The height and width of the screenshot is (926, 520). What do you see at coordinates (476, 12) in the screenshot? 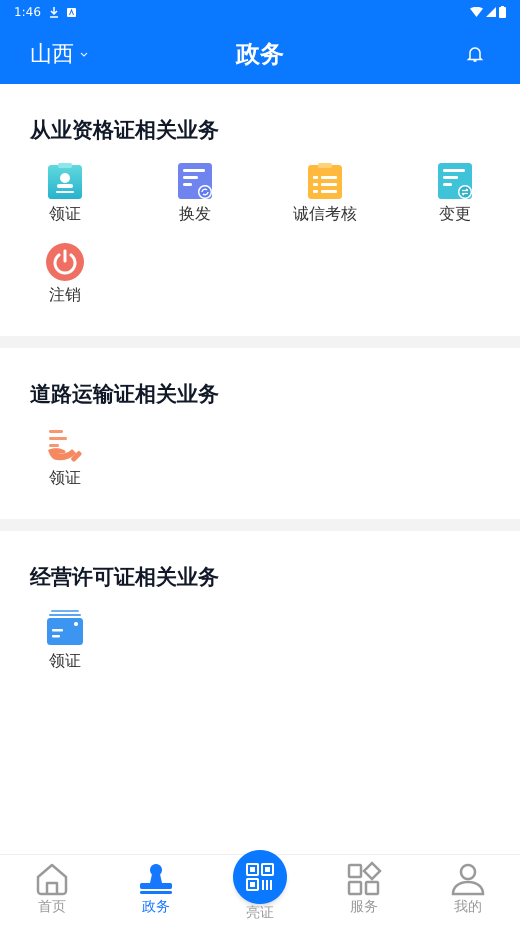
I see `wifi-icon` at bounding box center [476, 12].